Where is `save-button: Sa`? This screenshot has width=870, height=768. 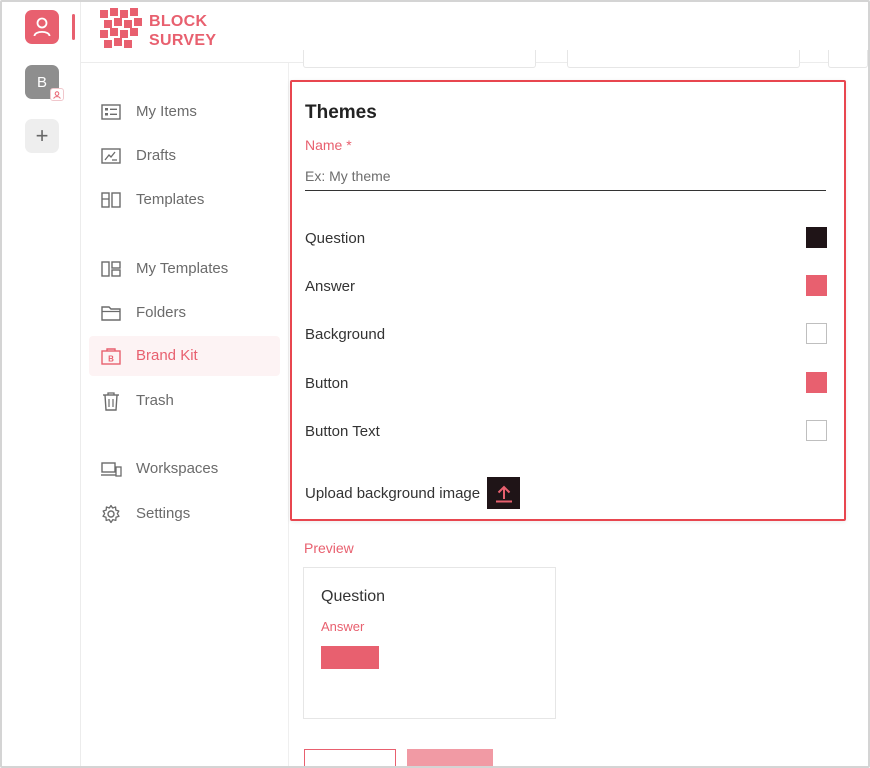 save-button: Sa is located at coordinates (450, 757).